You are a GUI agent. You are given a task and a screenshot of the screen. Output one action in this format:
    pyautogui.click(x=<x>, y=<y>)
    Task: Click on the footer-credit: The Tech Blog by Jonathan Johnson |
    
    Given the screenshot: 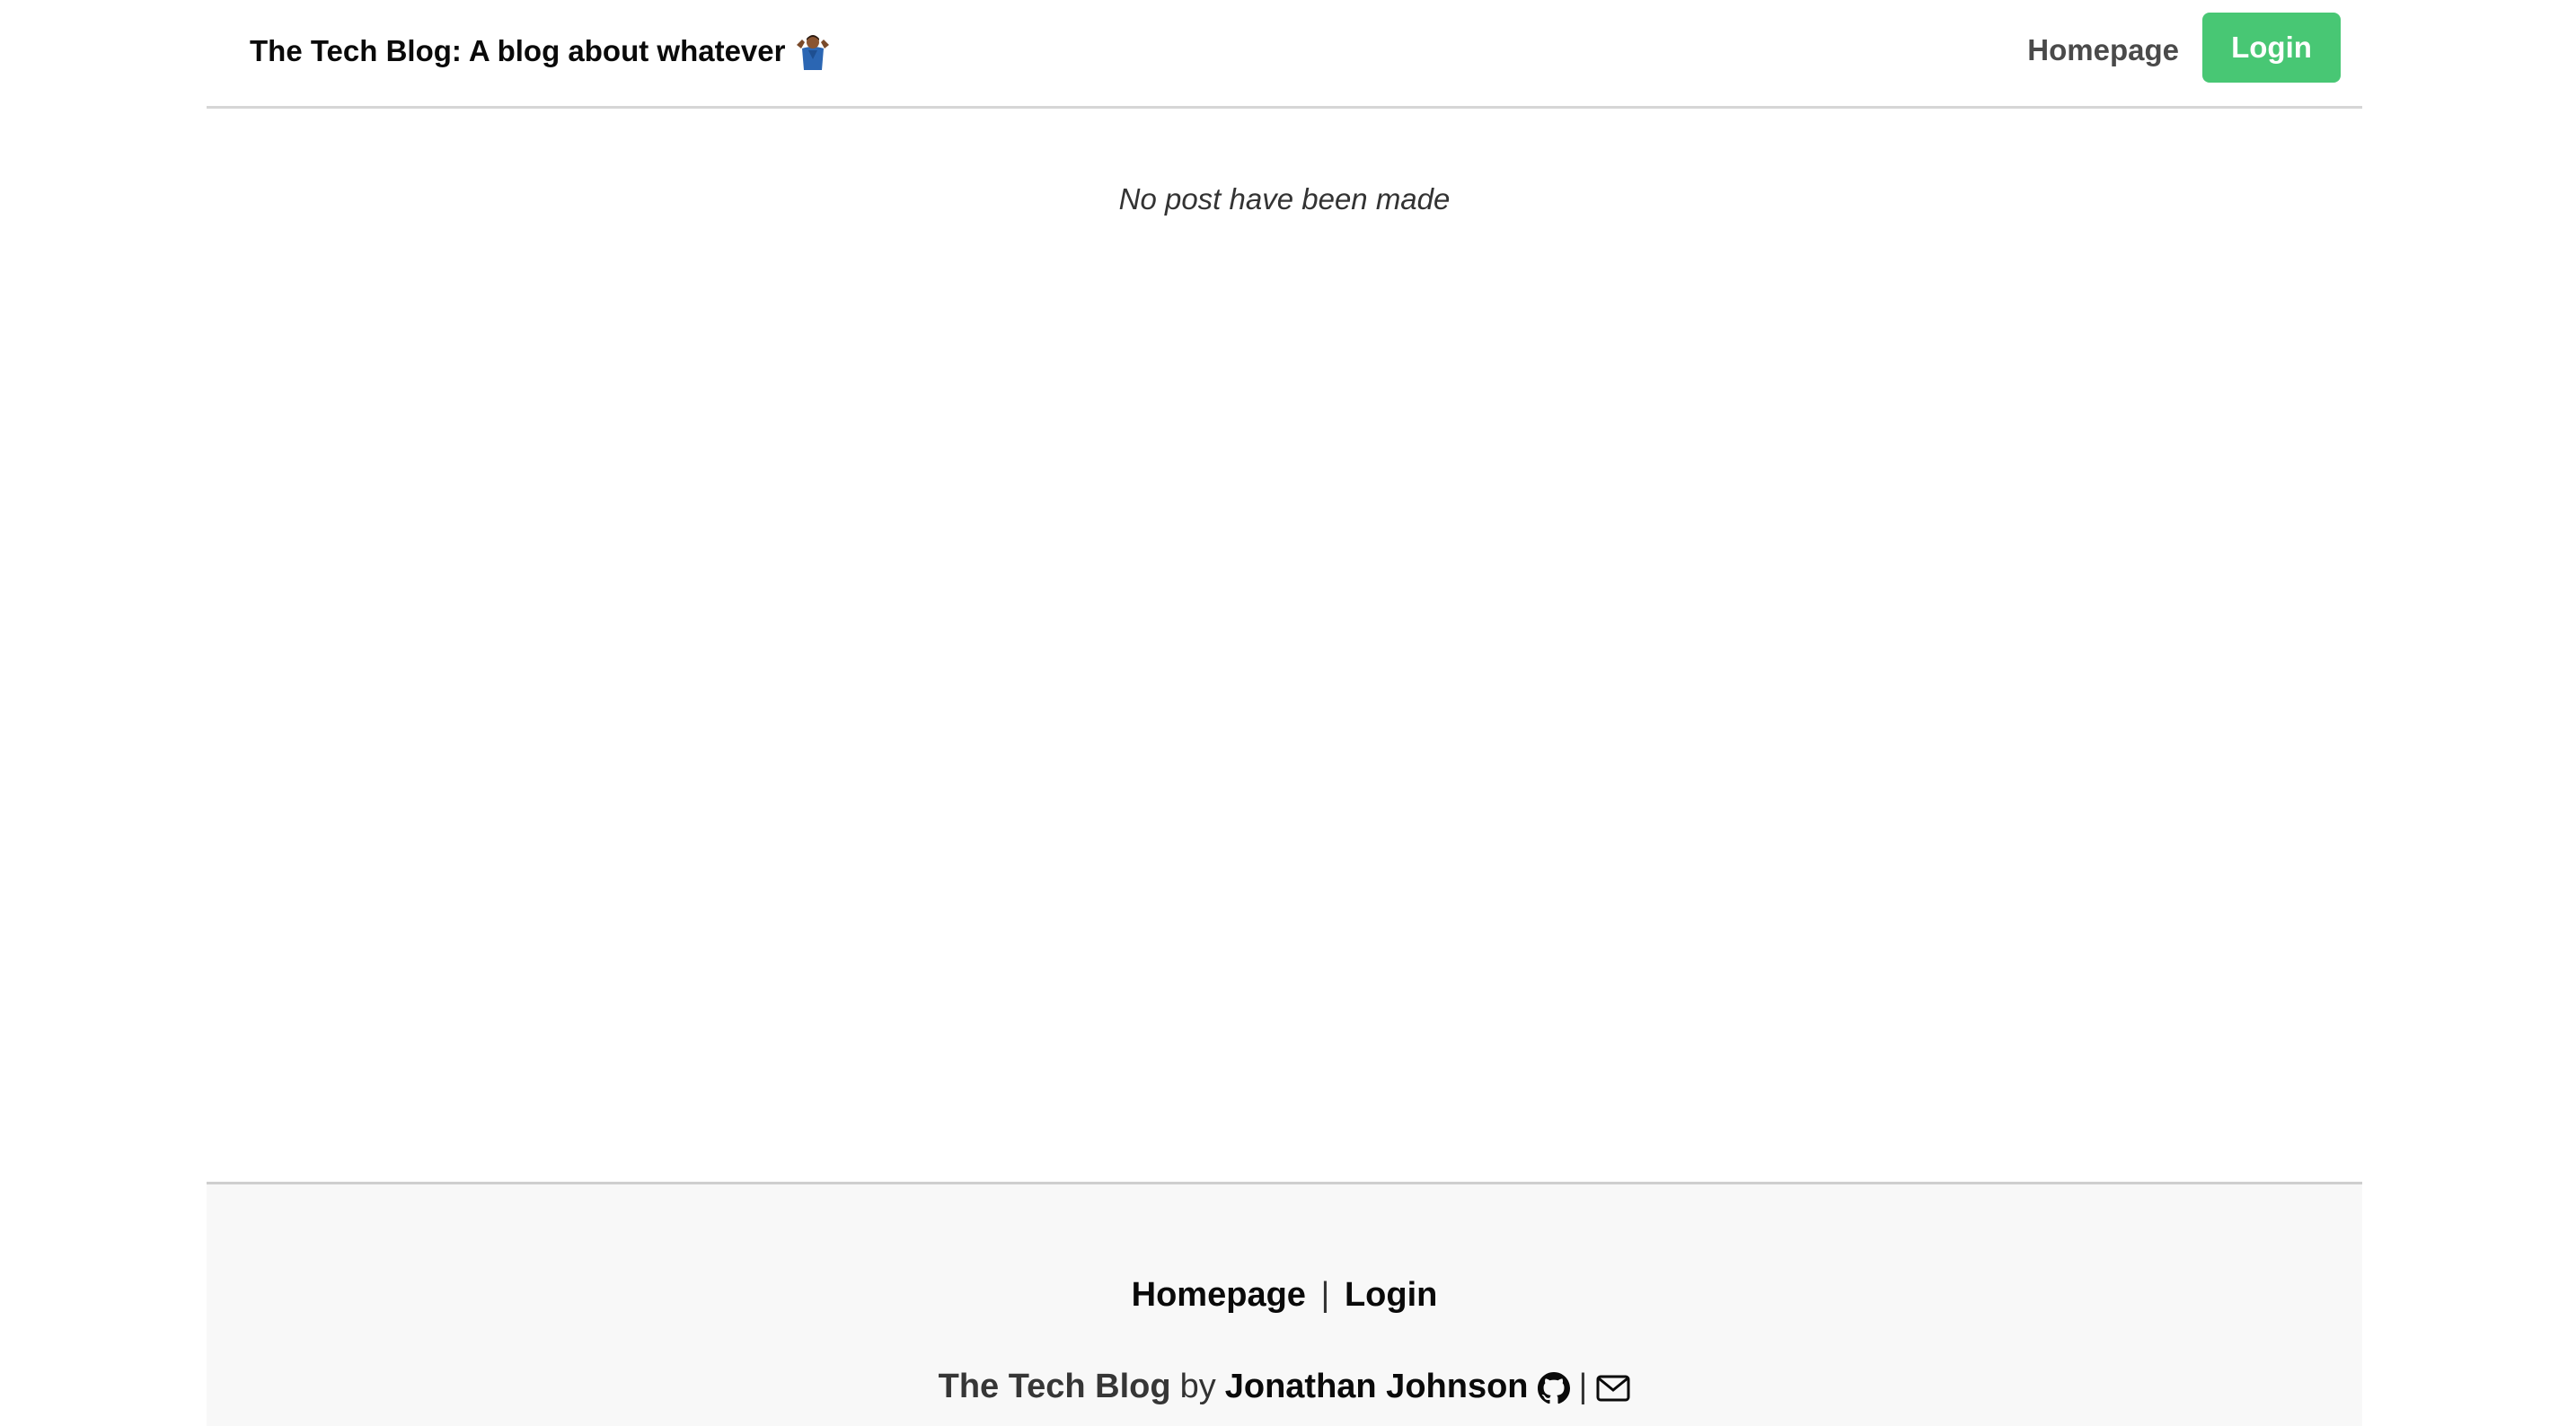 What is the action you would take?
    pyautogui.click(x=1284, y=1387)
    